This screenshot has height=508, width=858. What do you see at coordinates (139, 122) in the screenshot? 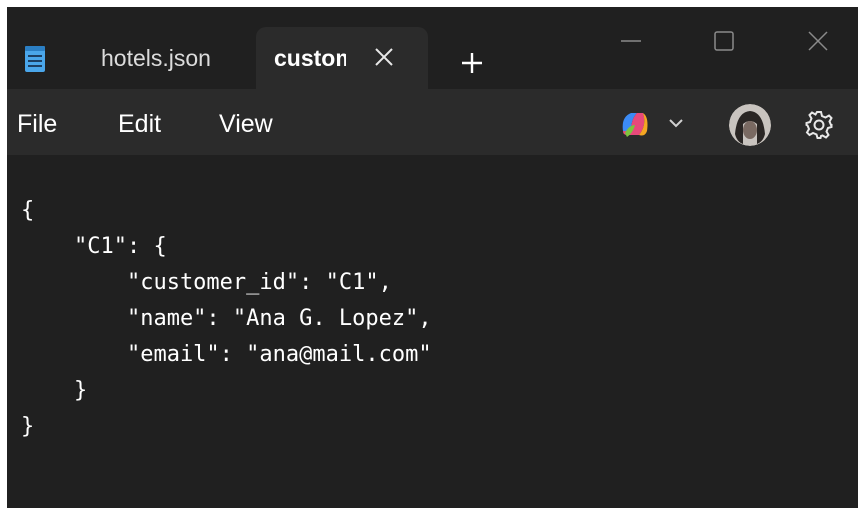
I see `menu-edit: Edit` at bounding box center [139, 122].